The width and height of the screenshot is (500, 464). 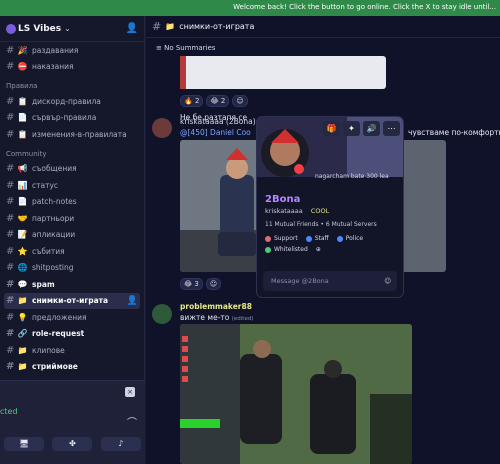 What do you see at coordinates (59, 317) in the screenshot?
I see `sidebar-channel-label: предложения` at bounding box center [59, 317].